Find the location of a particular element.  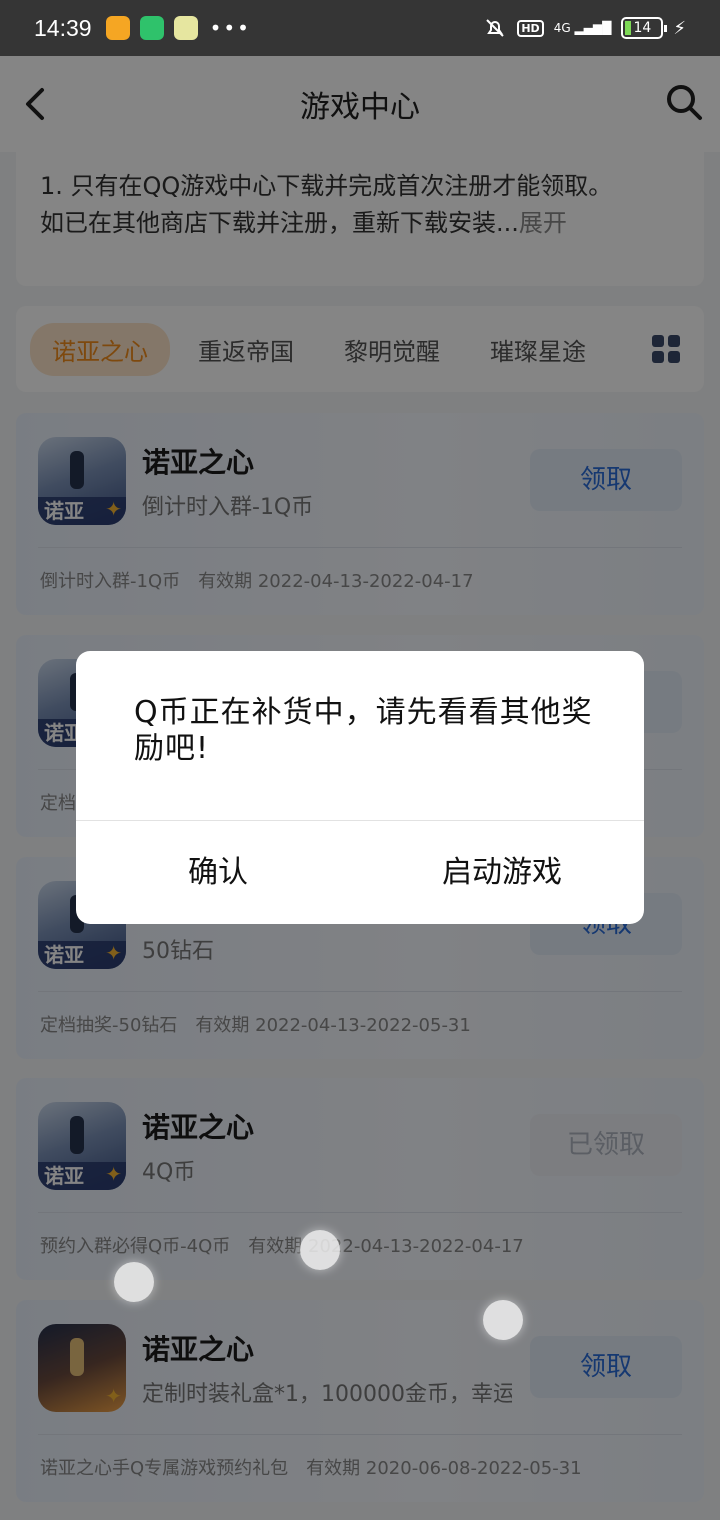

hd-icon: HD is located at coordinates (530, 28).